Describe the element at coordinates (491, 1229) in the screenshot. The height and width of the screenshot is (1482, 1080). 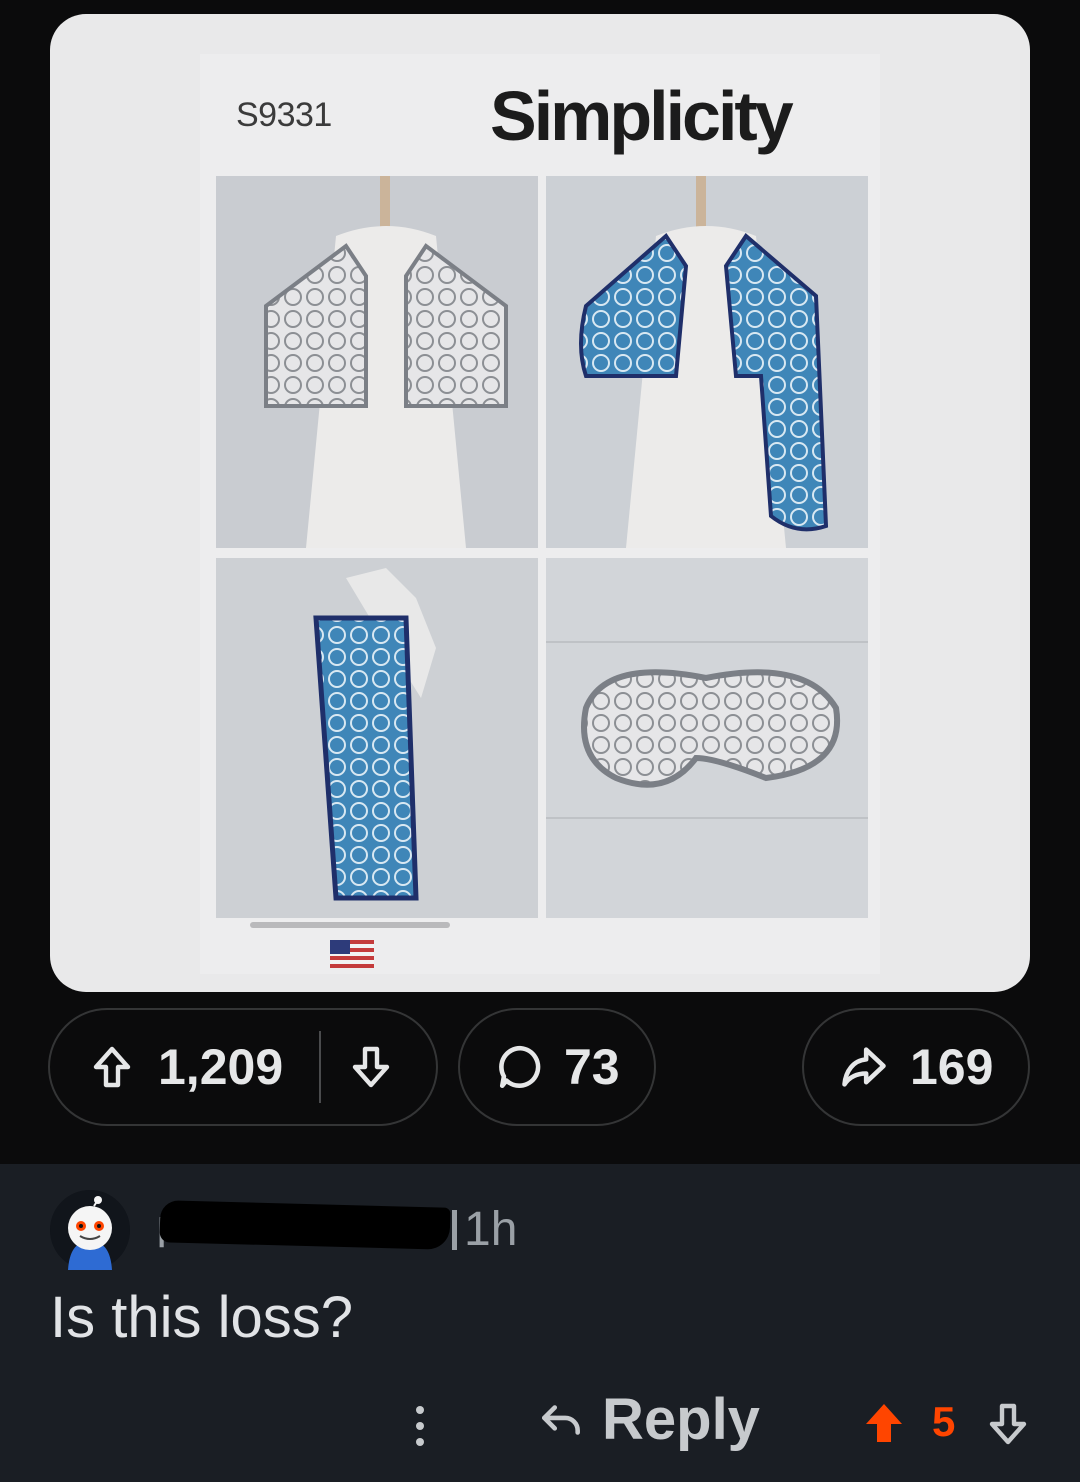
I see `comment-timestamp: 1h` at that location.